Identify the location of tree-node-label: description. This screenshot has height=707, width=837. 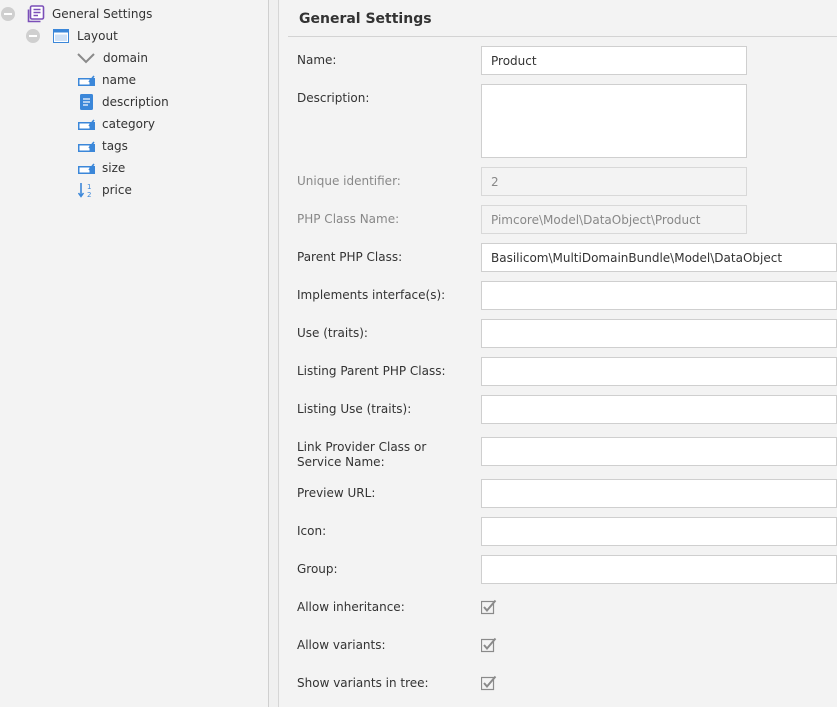
(135, 102).